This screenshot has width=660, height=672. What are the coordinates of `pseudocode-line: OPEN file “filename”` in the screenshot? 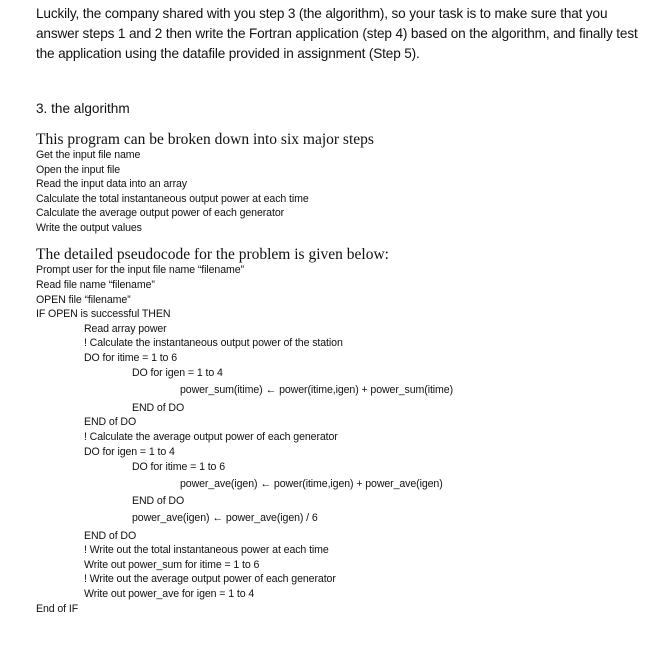 It's located at (83, 300).